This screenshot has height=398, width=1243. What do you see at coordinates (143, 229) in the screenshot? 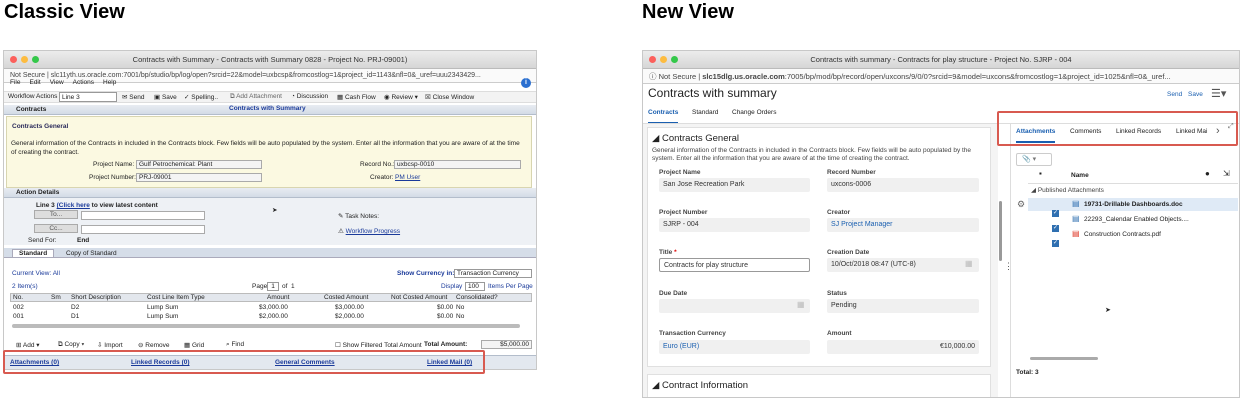
I see `cc-field` at bounding box center [143, 229].